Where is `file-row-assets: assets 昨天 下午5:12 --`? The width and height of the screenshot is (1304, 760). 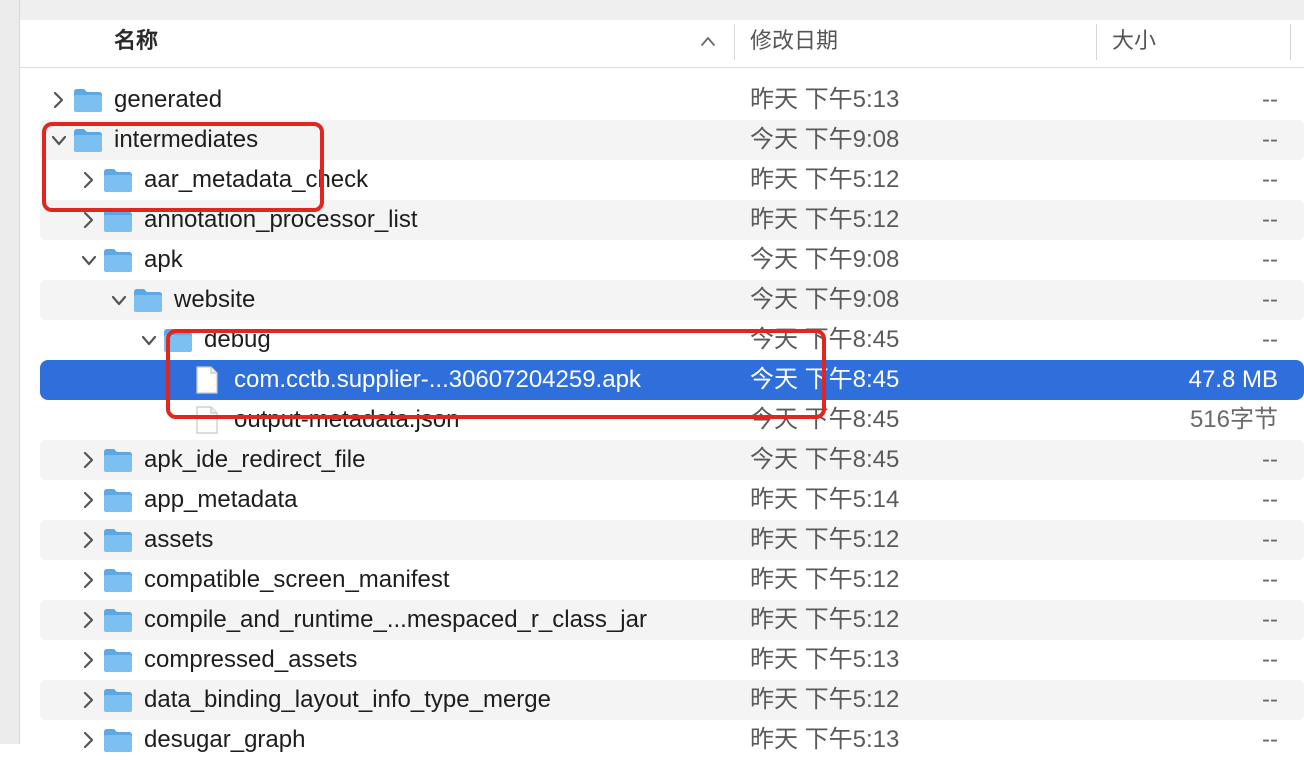 file-row-assets: assets 昨天 下午5:12 -- is located at coordinates (662, 540).